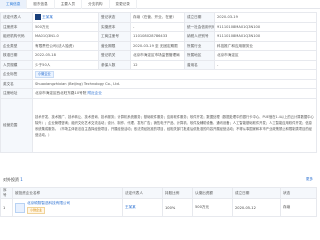 This screenshot has height=240, width=320. Describe the element at coordinates (298, 207) in the screenshot. I see `row-status: 存续` at that location.